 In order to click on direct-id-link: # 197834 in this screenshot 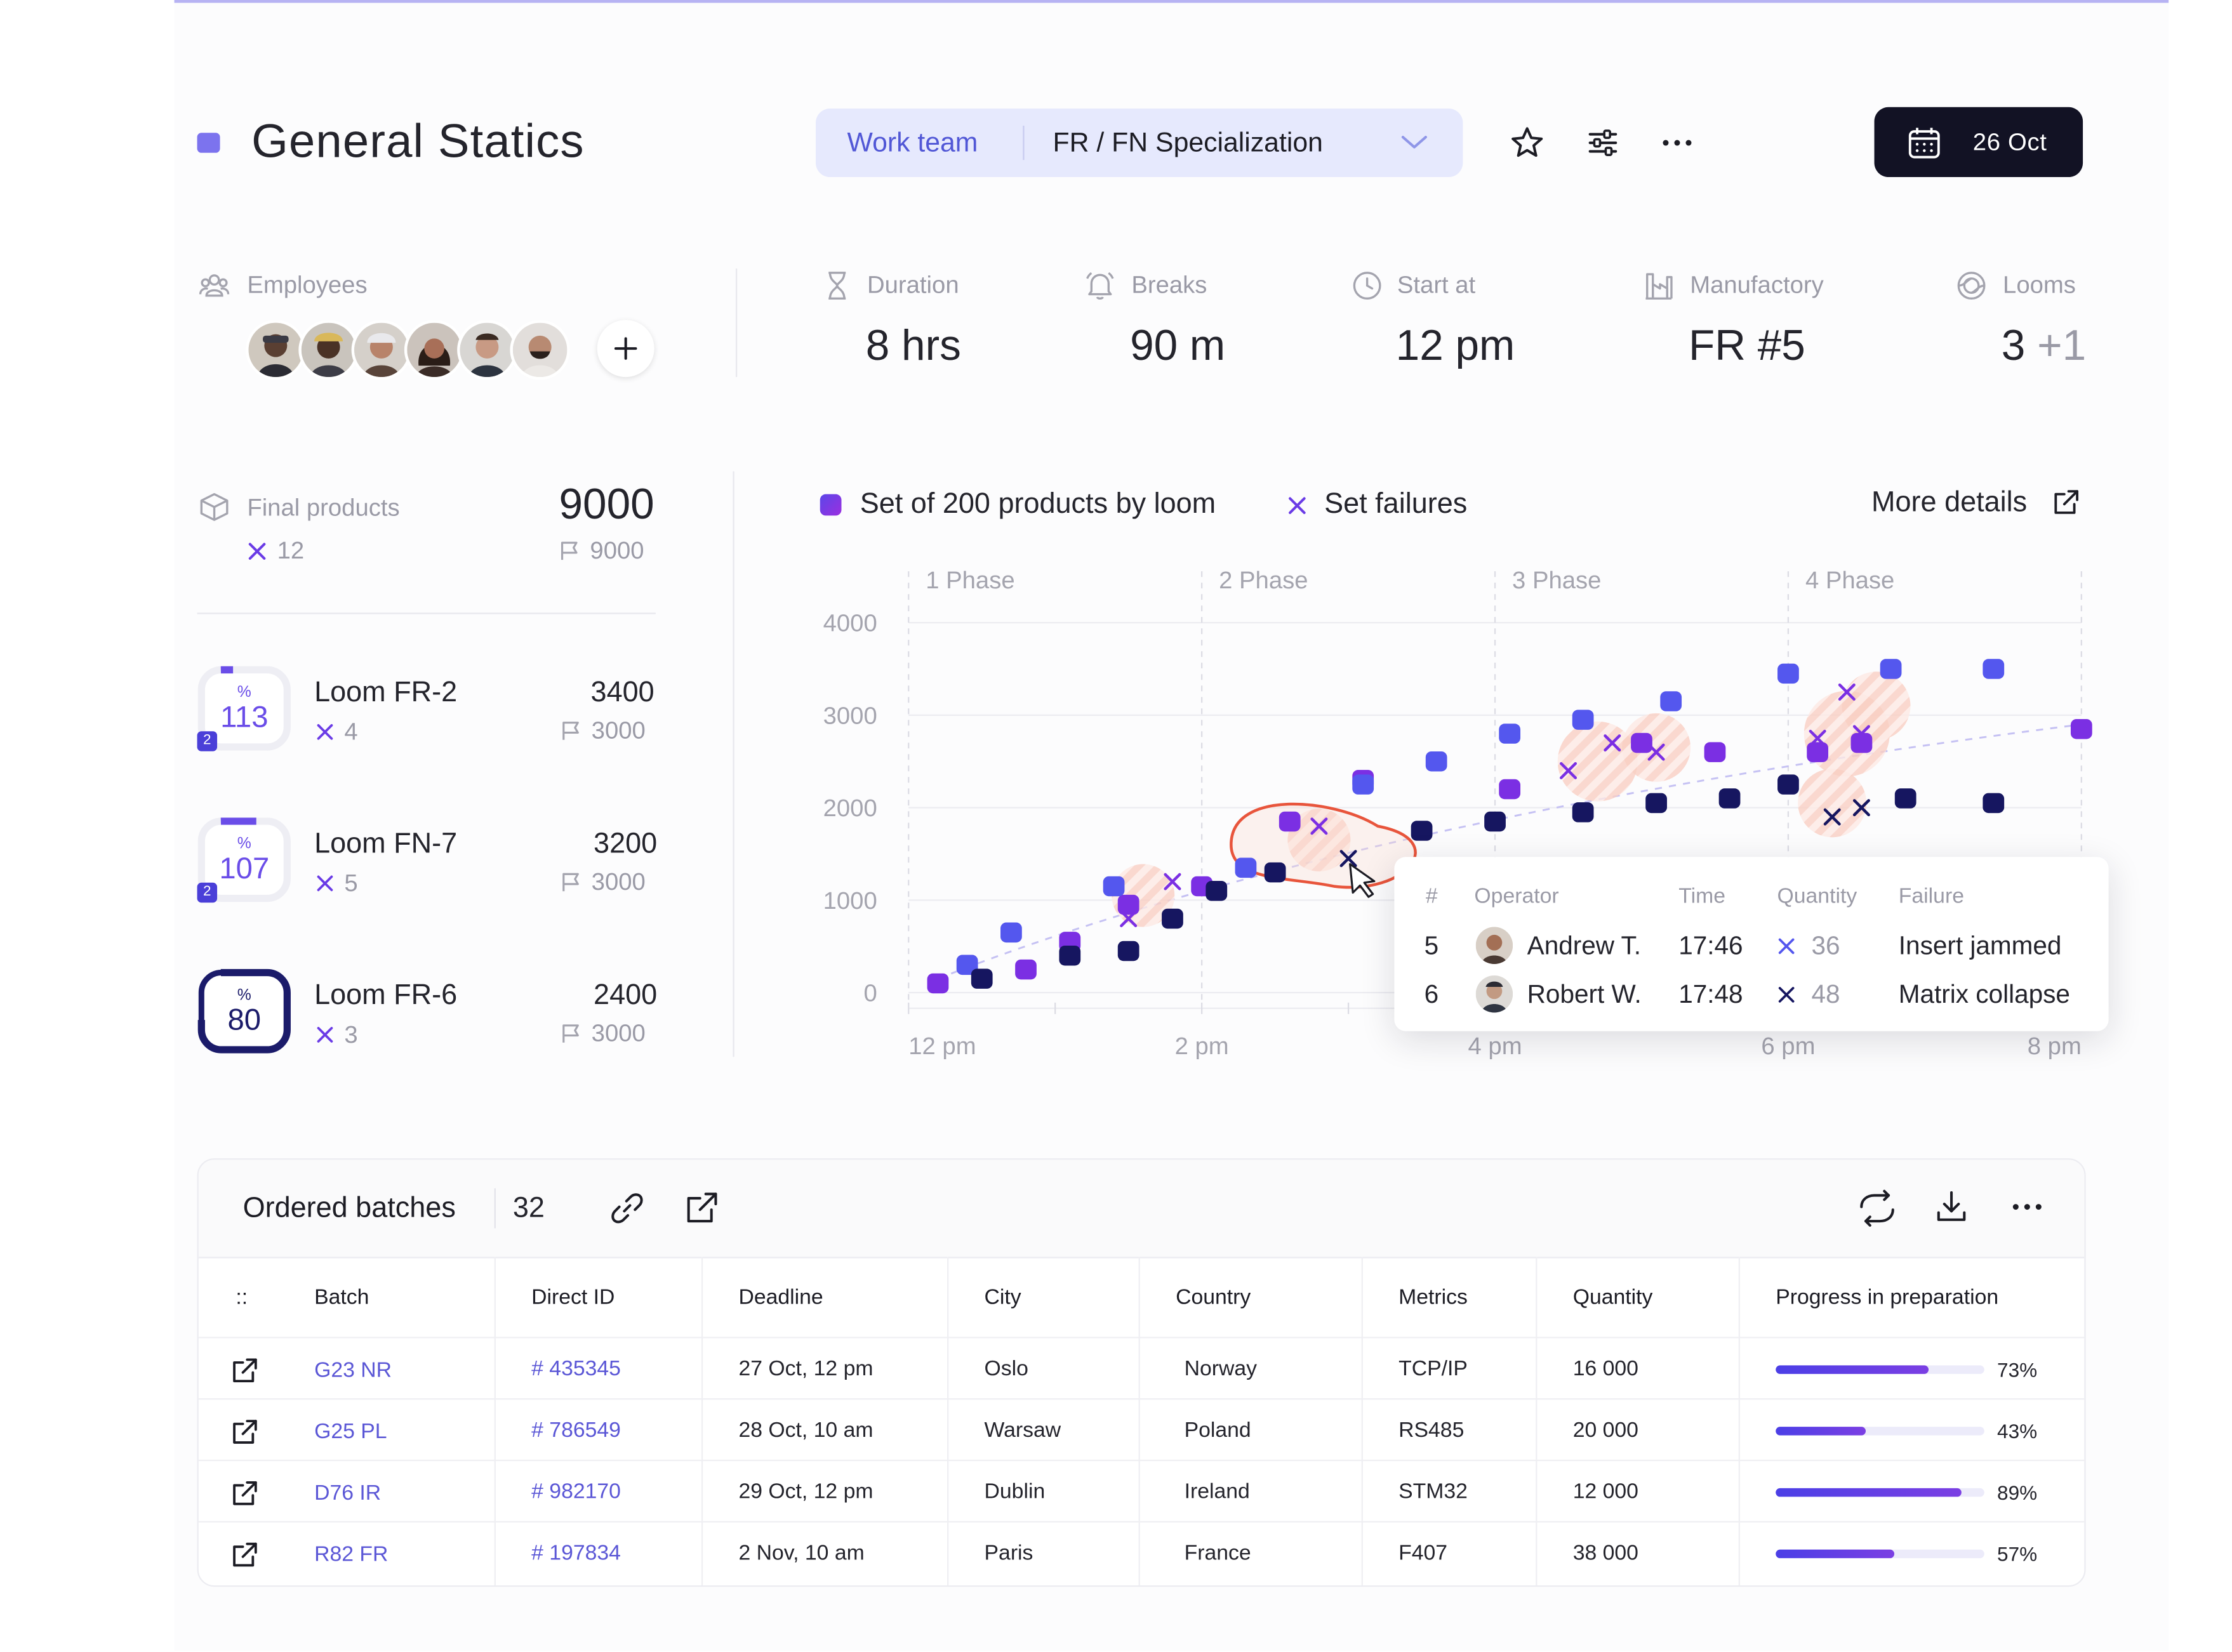, I will do `click(576, 1553)`.